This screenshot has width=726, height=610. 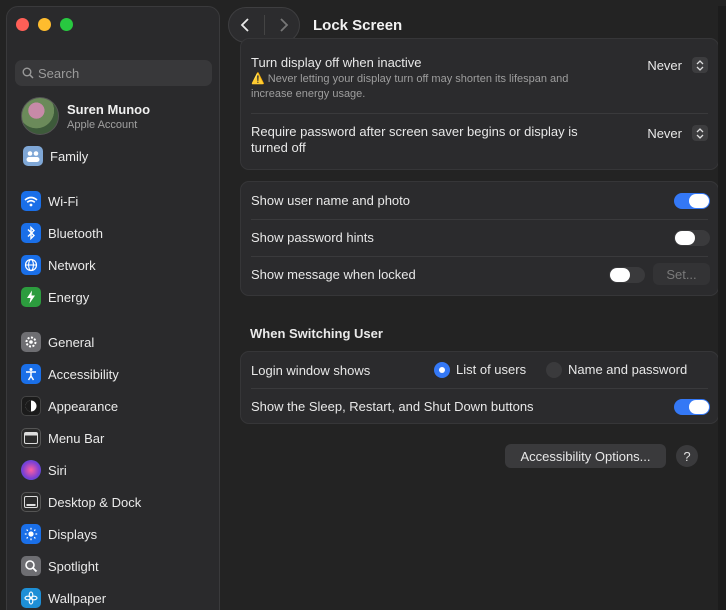 I want to click on flower-icon, so click(x=31, y=598).